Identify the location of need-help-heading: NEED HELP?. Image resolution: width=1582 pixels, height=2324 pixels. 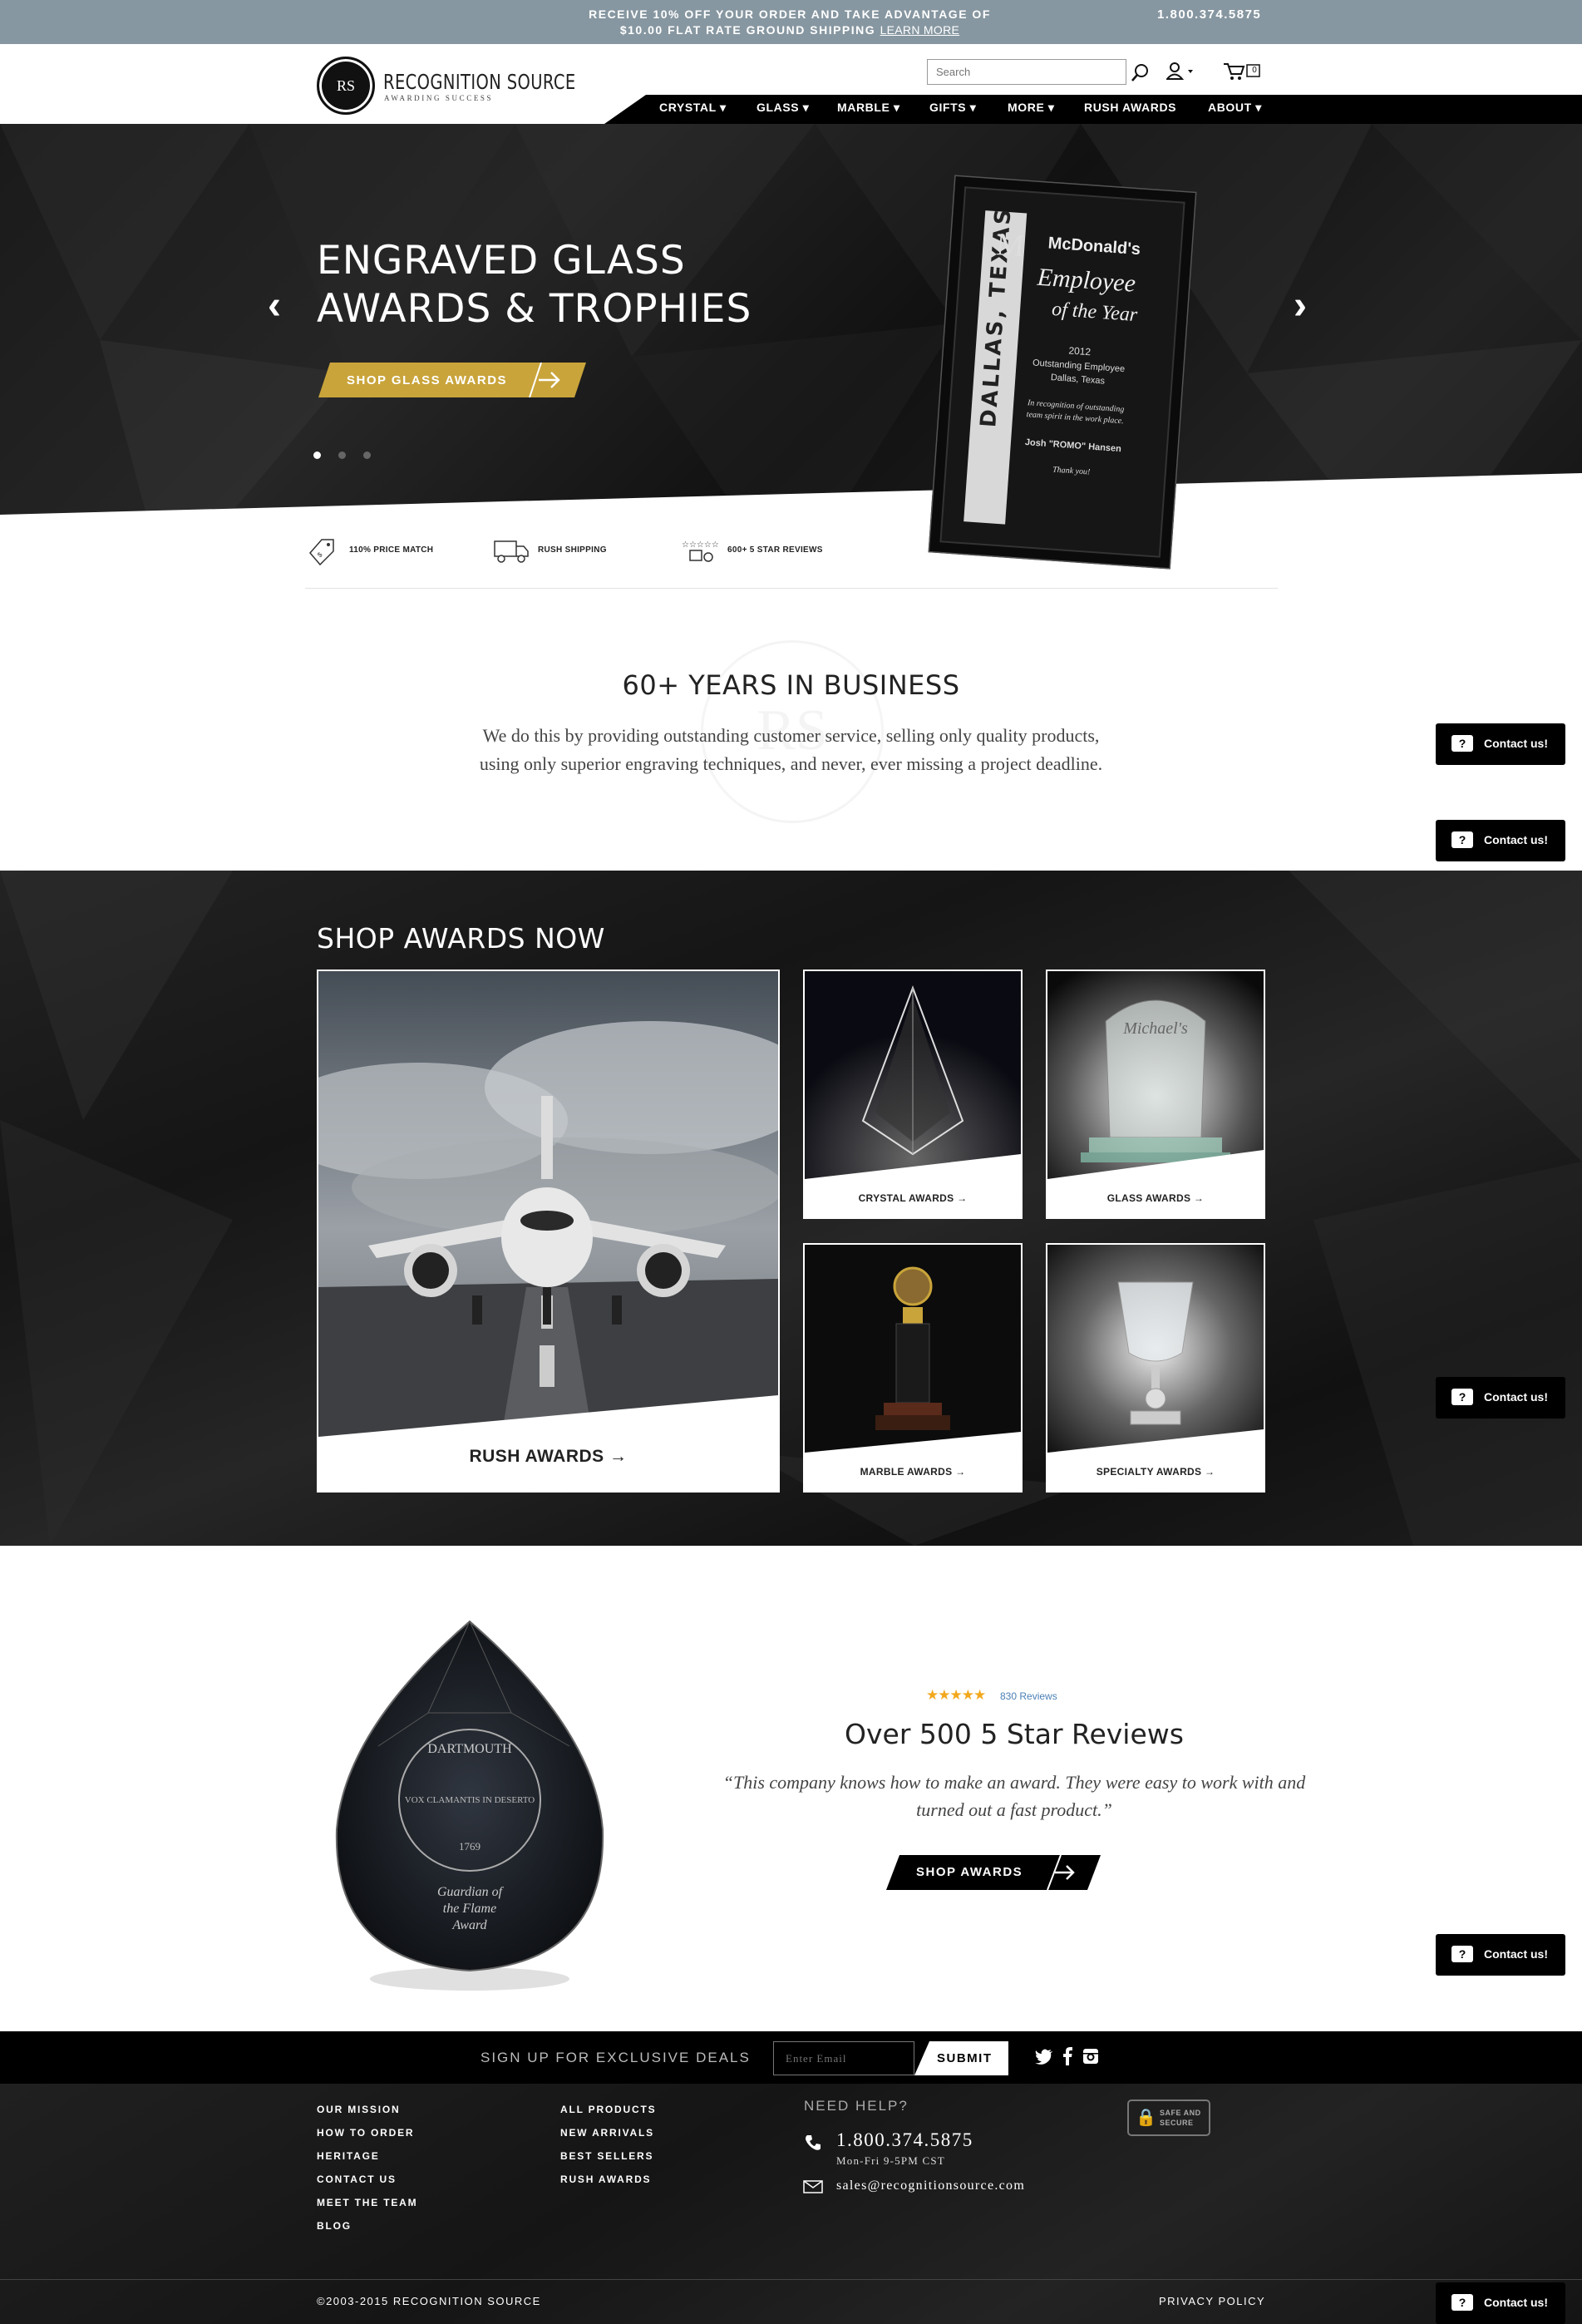
(856, 2106).